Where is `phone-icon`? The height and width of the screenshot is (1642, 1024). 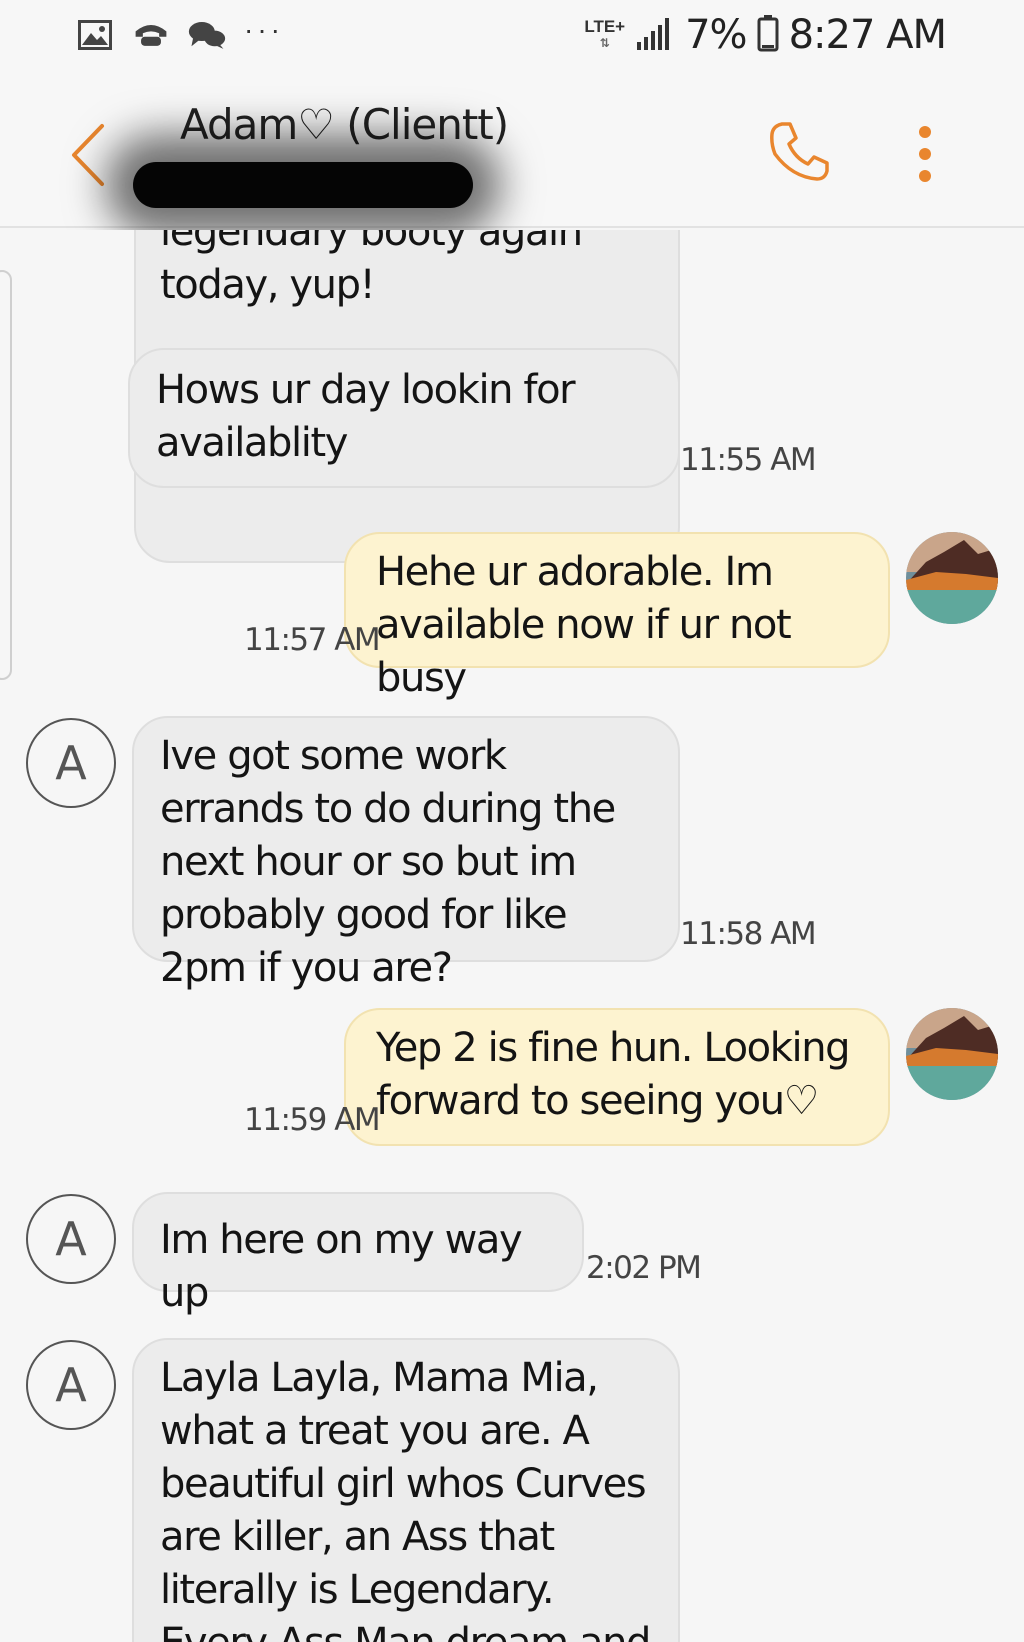 phone-icon is located at coordinates (799, 151).